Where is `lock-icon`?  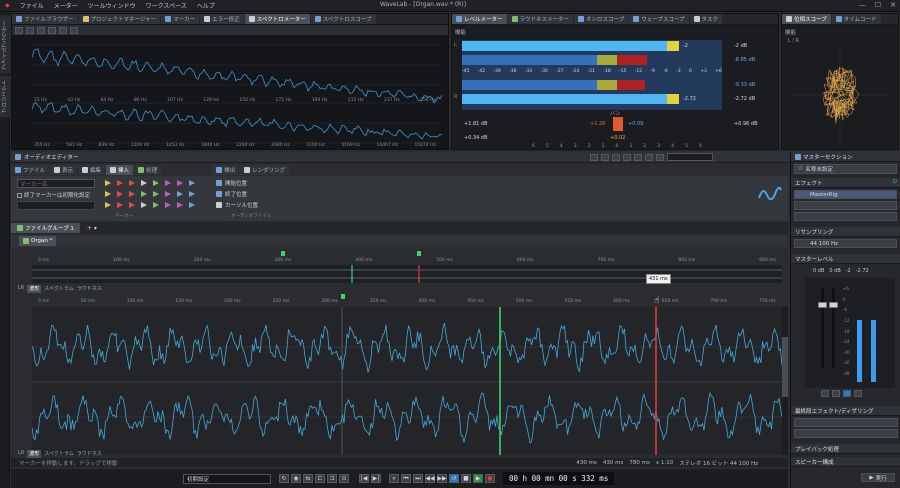
lock-icon is located at coordinates (858, 393).